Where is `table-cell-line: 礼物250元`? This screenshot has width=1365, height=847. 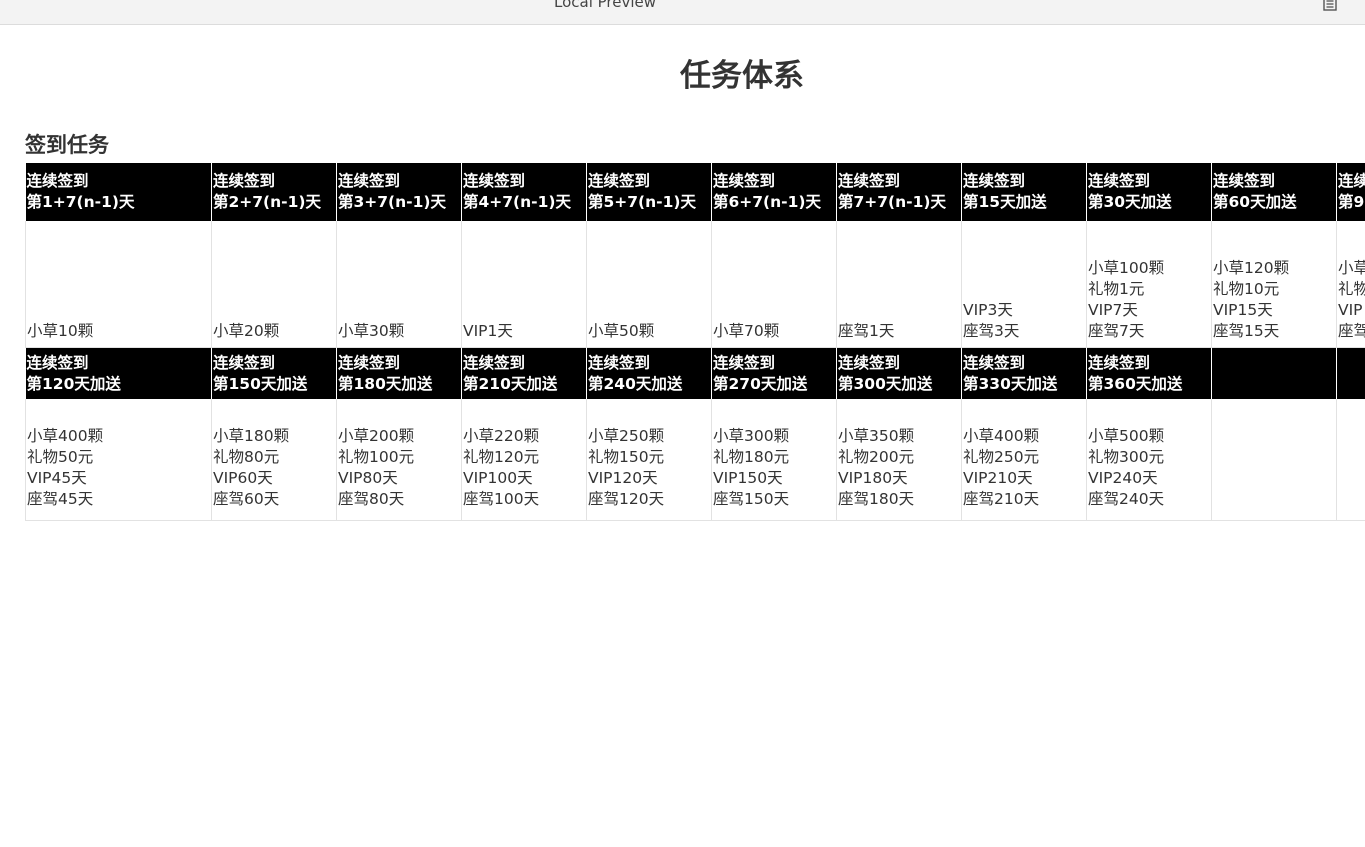 table-cell-line: 礼物250元 is located at coordinates (1001, 457).